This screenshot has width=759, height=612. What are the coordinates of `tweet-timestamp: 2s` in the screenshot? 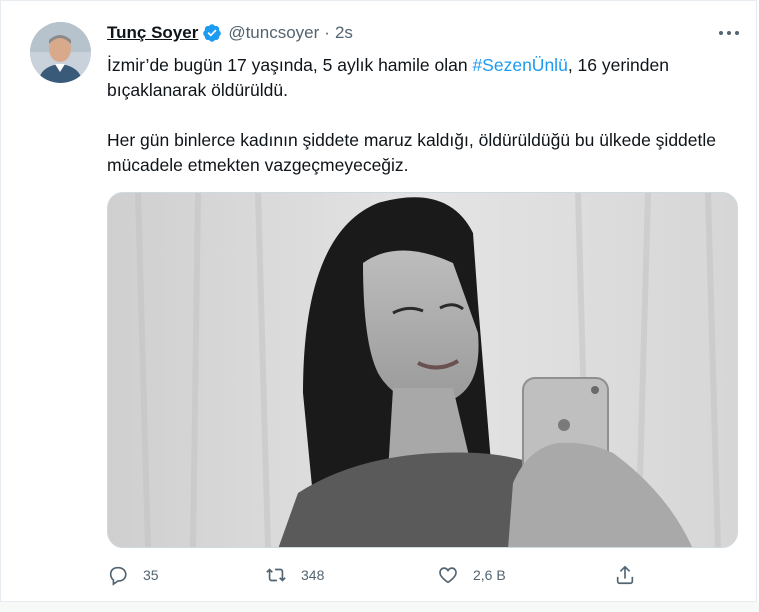 It's located at (344, 33).